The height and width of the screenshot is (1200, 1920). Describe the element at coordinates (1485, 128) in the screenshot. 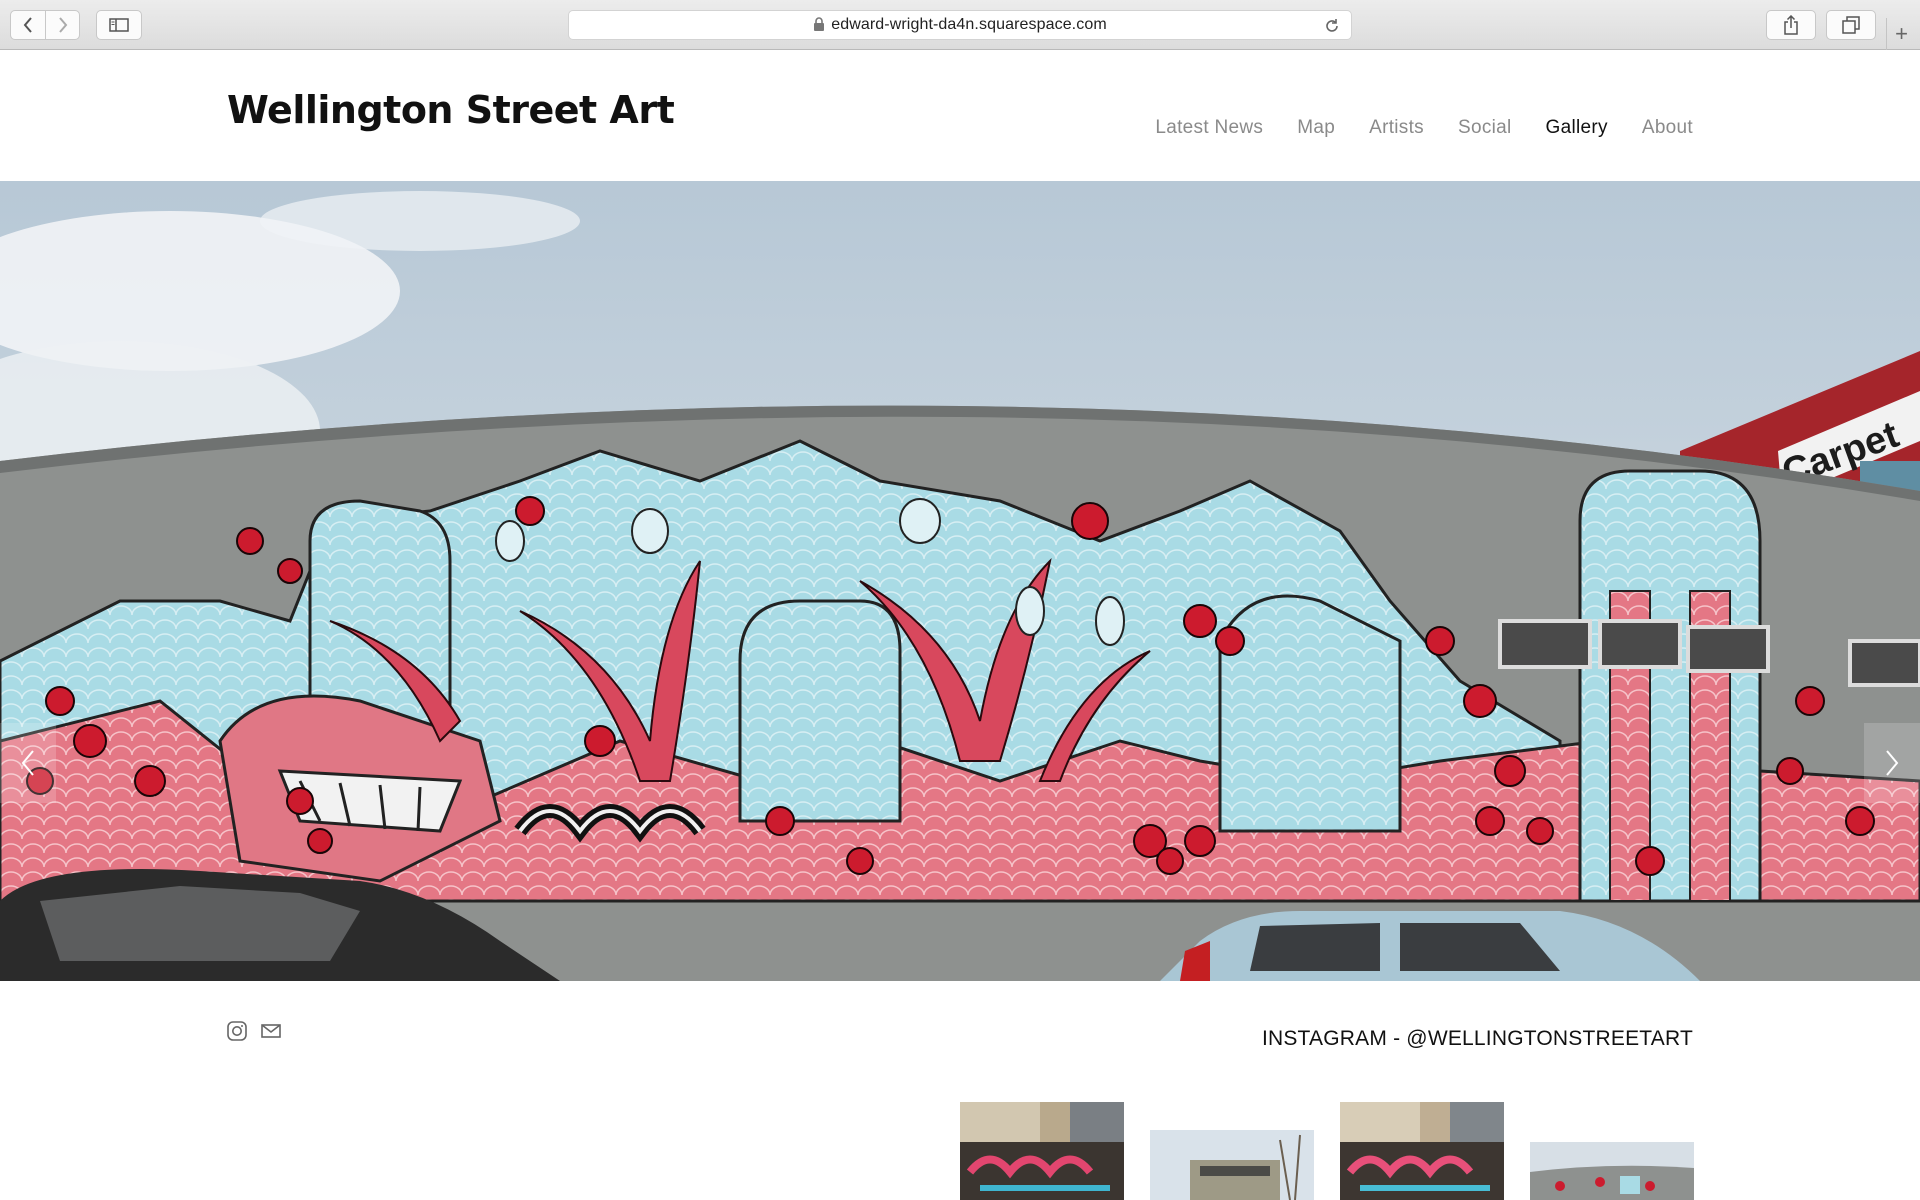

I see `nav-social: Social` at that location.